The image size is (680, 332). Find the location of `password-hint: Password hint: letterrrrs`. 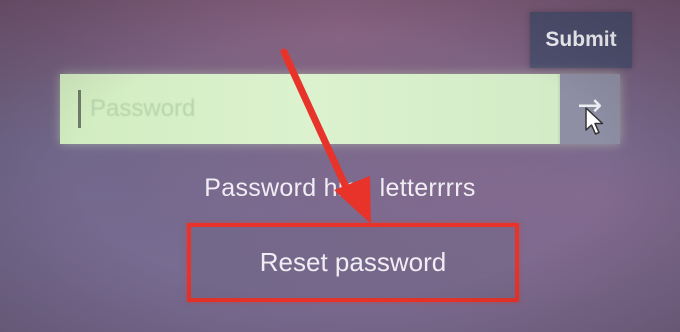

password-hint: Password hint: letterrrrs is located at coordinates (340, 188).